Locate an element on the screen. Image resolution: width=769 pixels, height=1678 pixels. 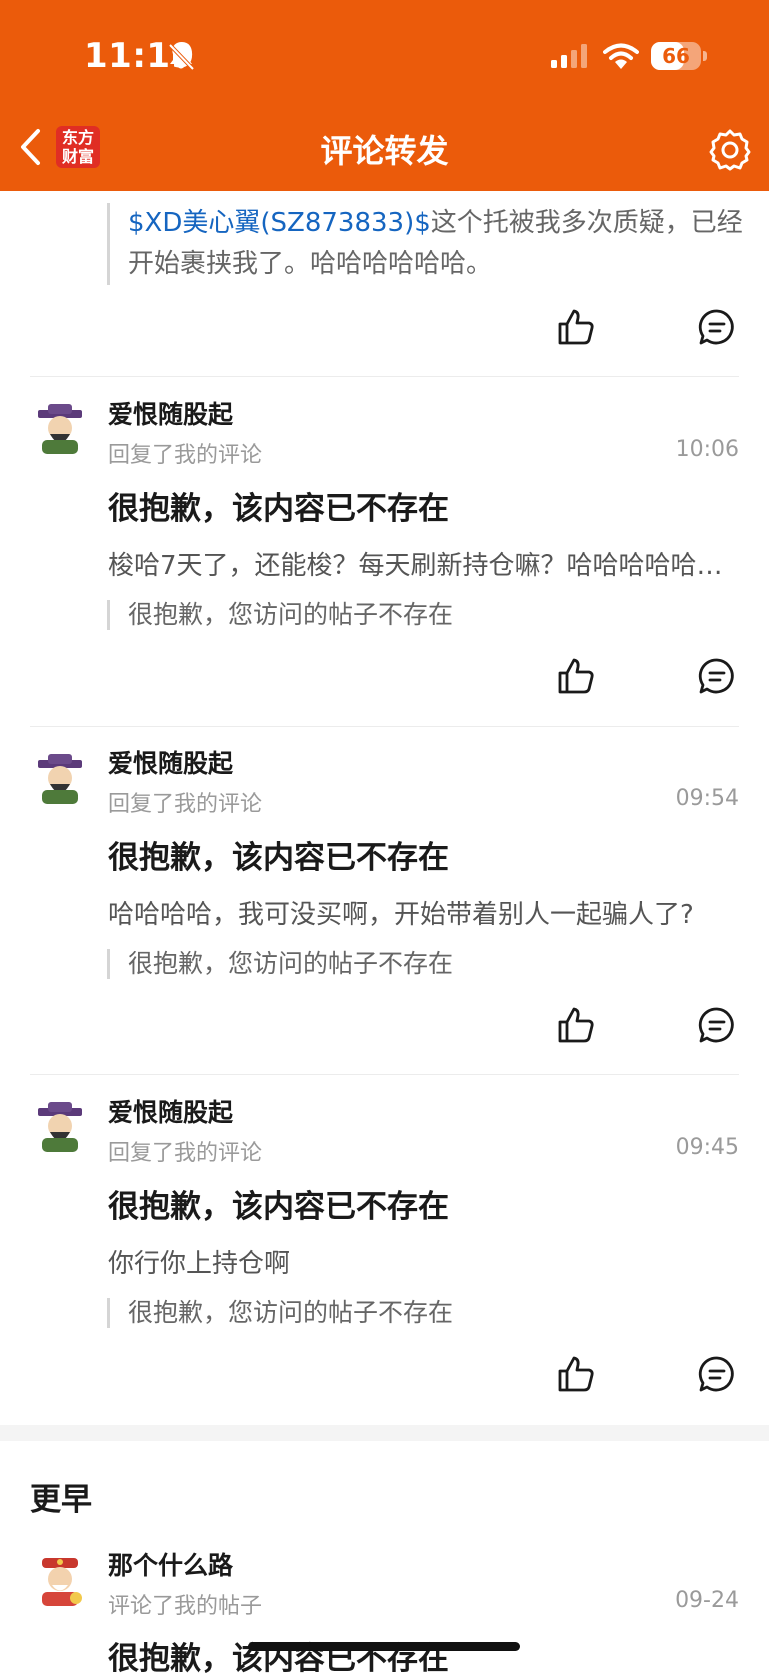
section-gap is located at coordinates (384, 1433).